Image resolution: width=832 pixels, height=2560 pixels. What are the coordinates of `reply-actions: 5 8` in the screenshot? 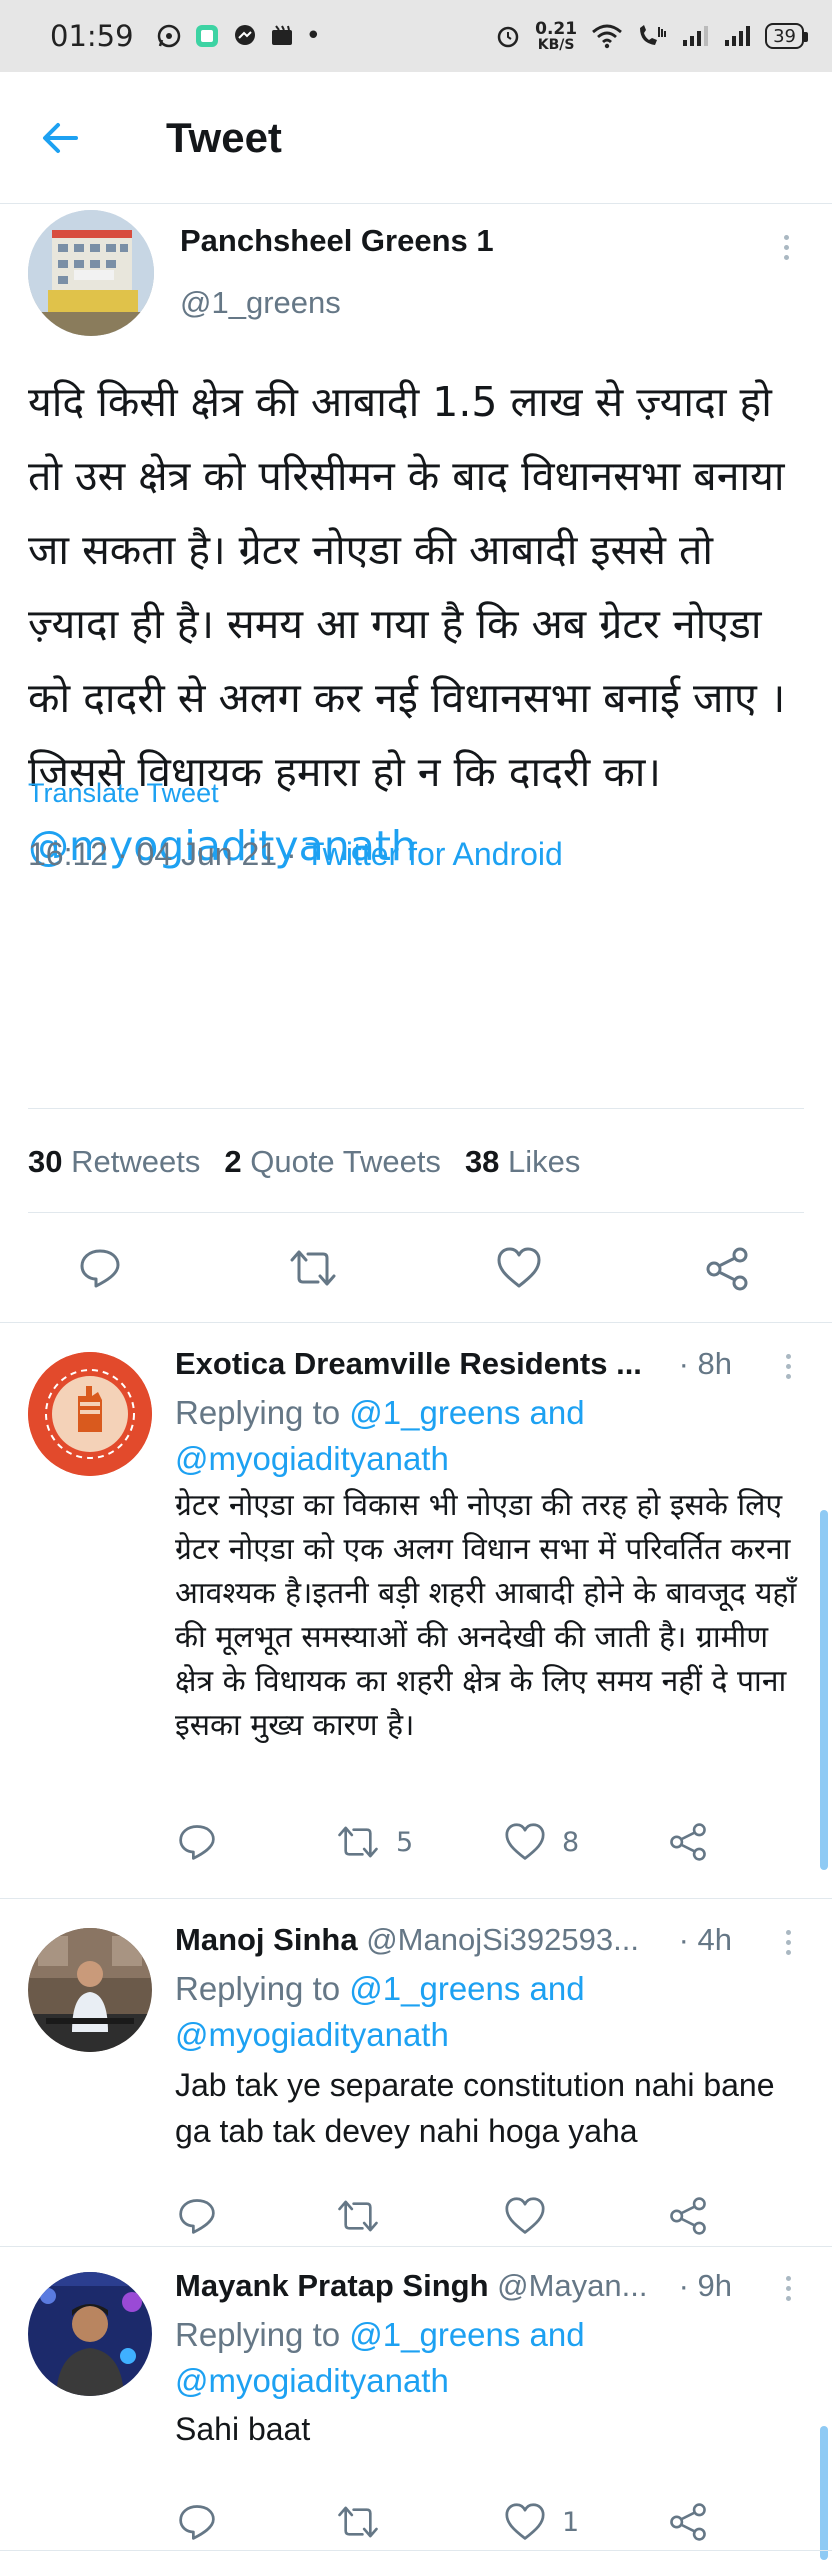 It's located at (416, 1852).